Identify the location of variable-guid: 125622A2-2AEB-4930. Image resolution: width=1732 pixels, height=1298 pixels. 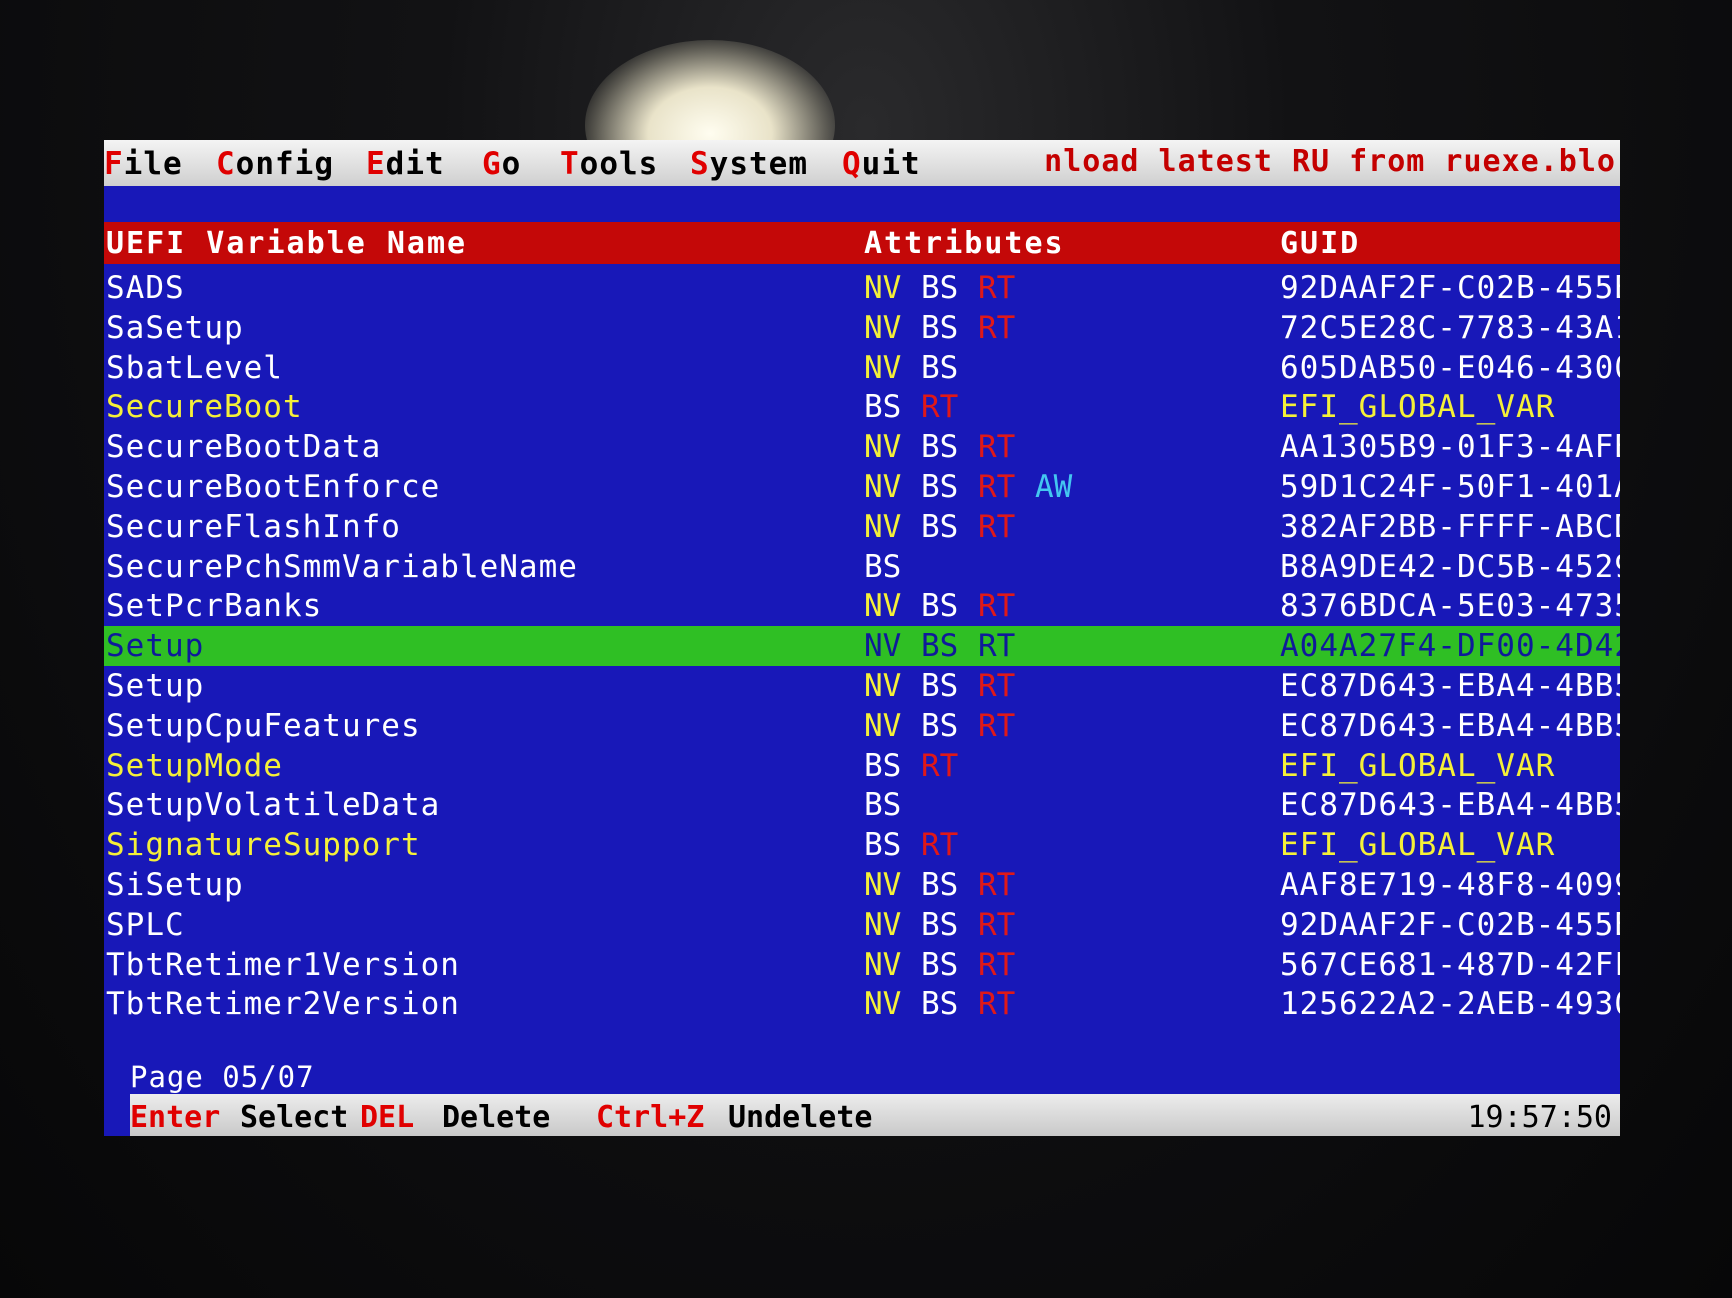
(1450, 1004).